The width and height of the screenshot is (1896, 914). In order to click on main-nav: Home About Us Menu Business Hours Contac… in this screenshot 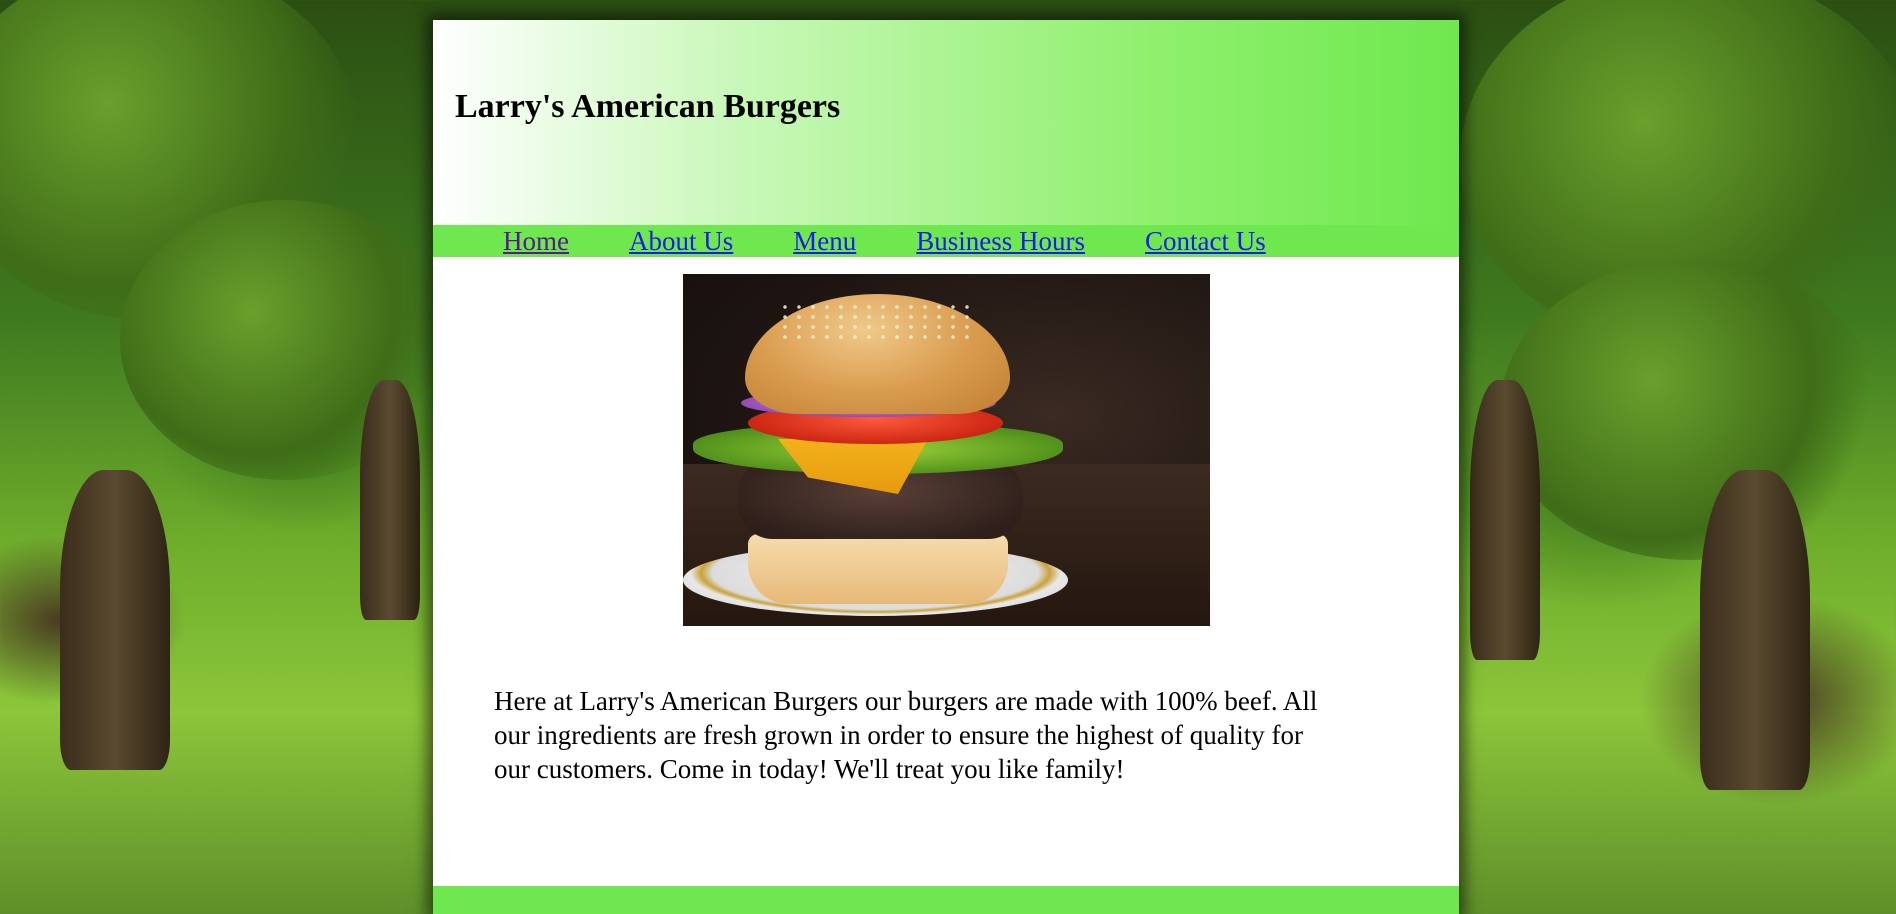, I will do `click(946, 241)`.